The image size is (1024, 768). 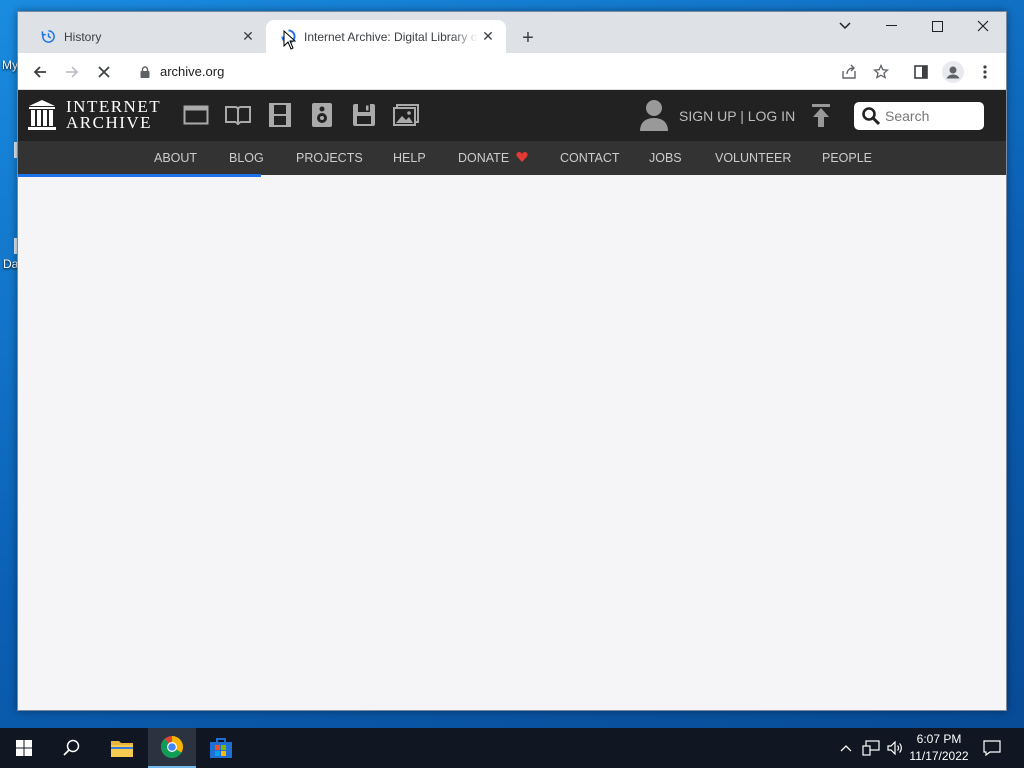 What do you see at coordinates (280, 115) in the screenshot?
I see `video-icon` at bounding box center [280, 115].